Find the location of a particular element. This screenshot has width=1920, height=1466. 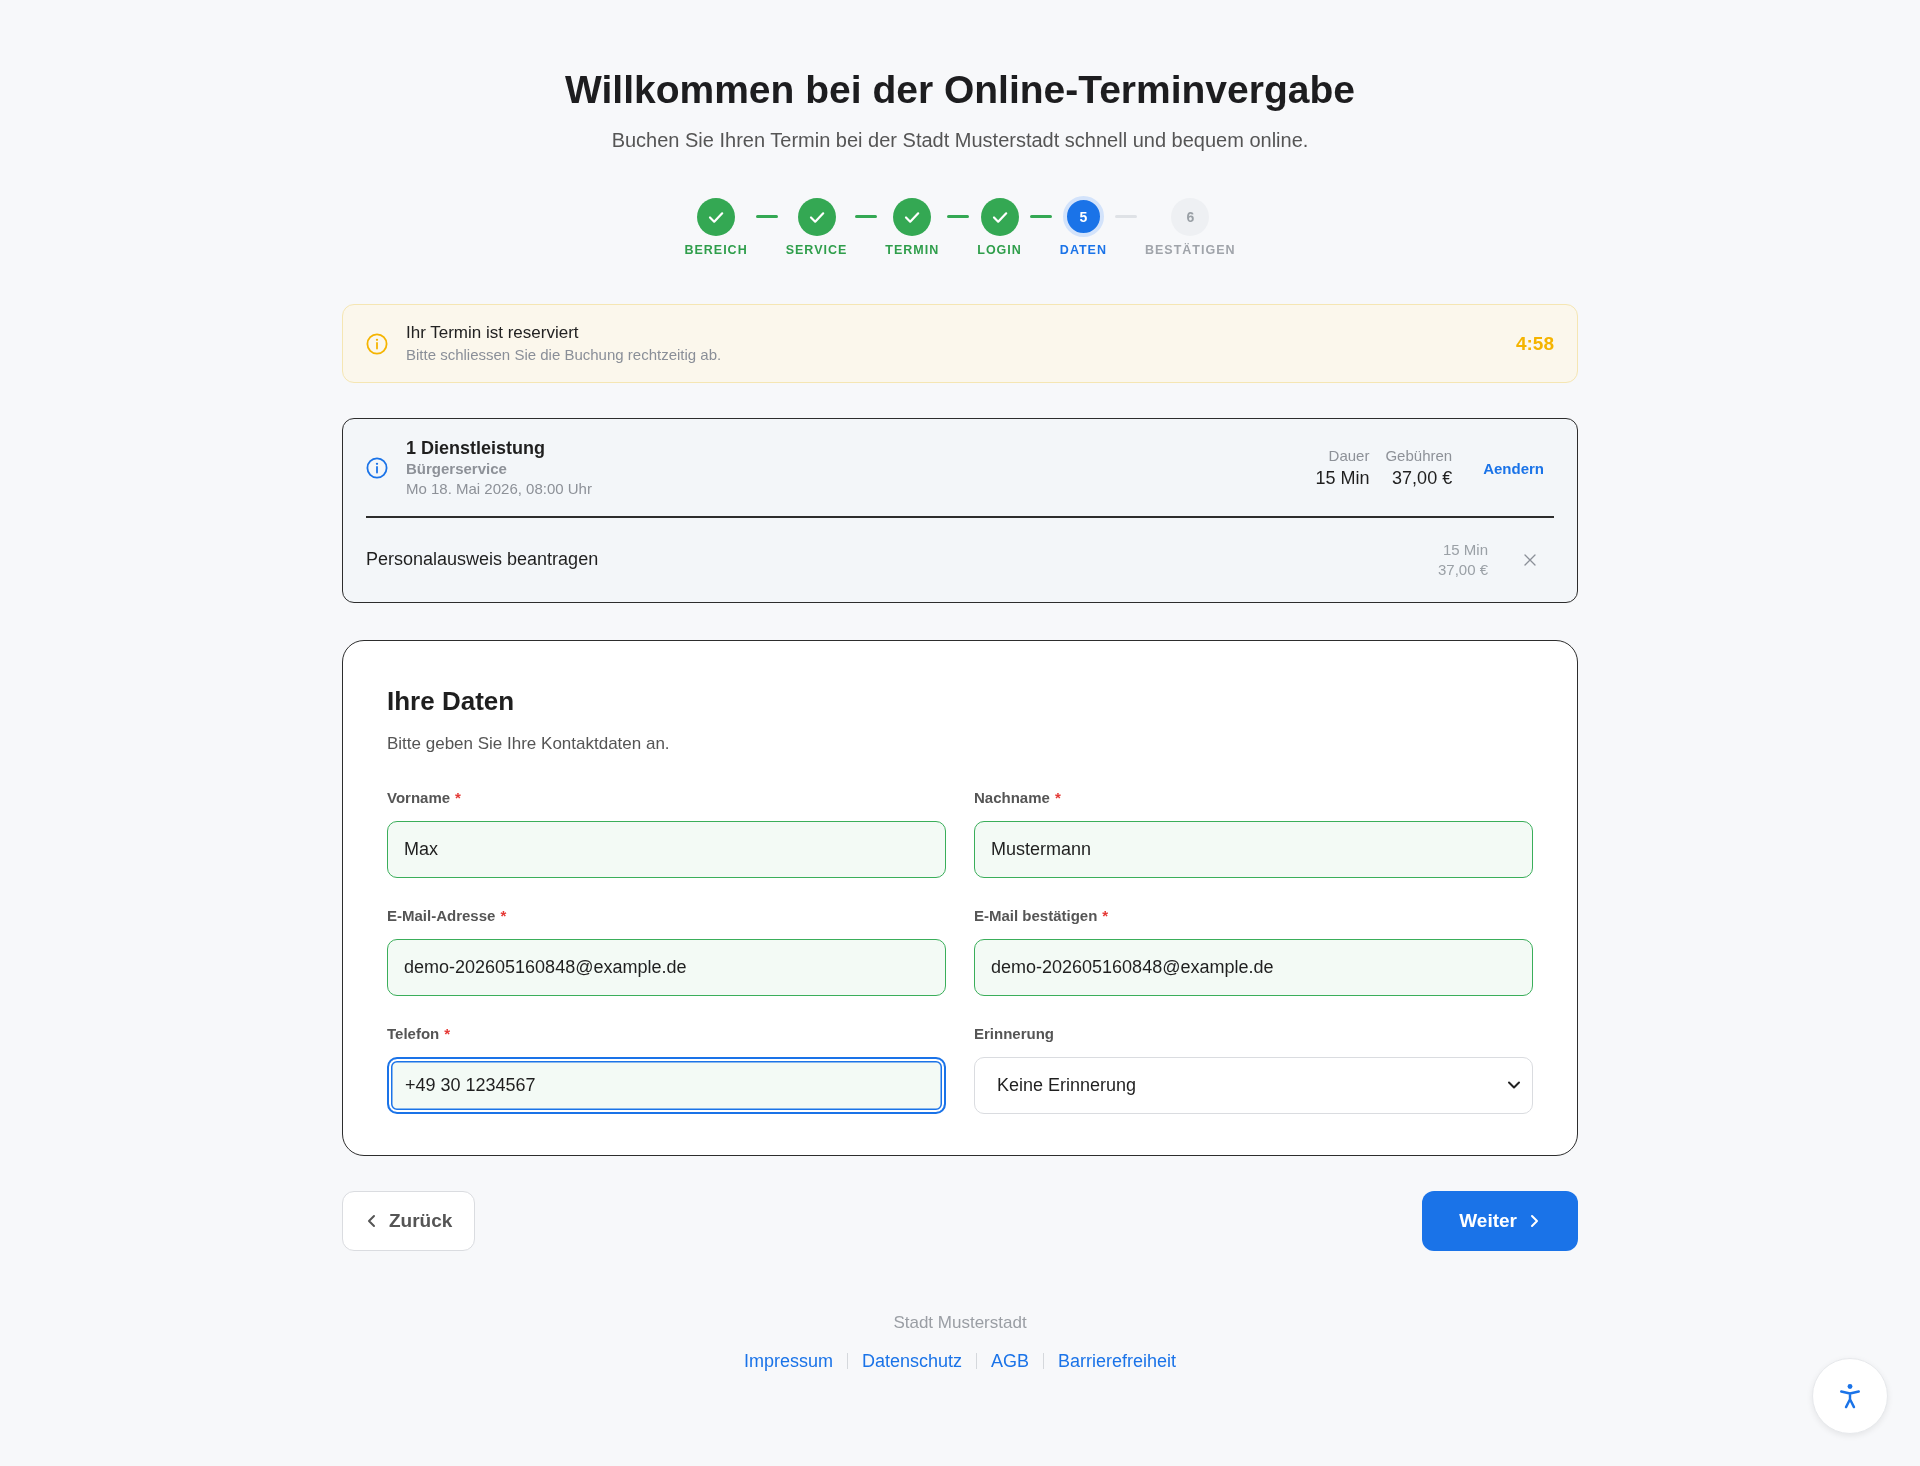

close-icon is located at coordinates (1530, 559).